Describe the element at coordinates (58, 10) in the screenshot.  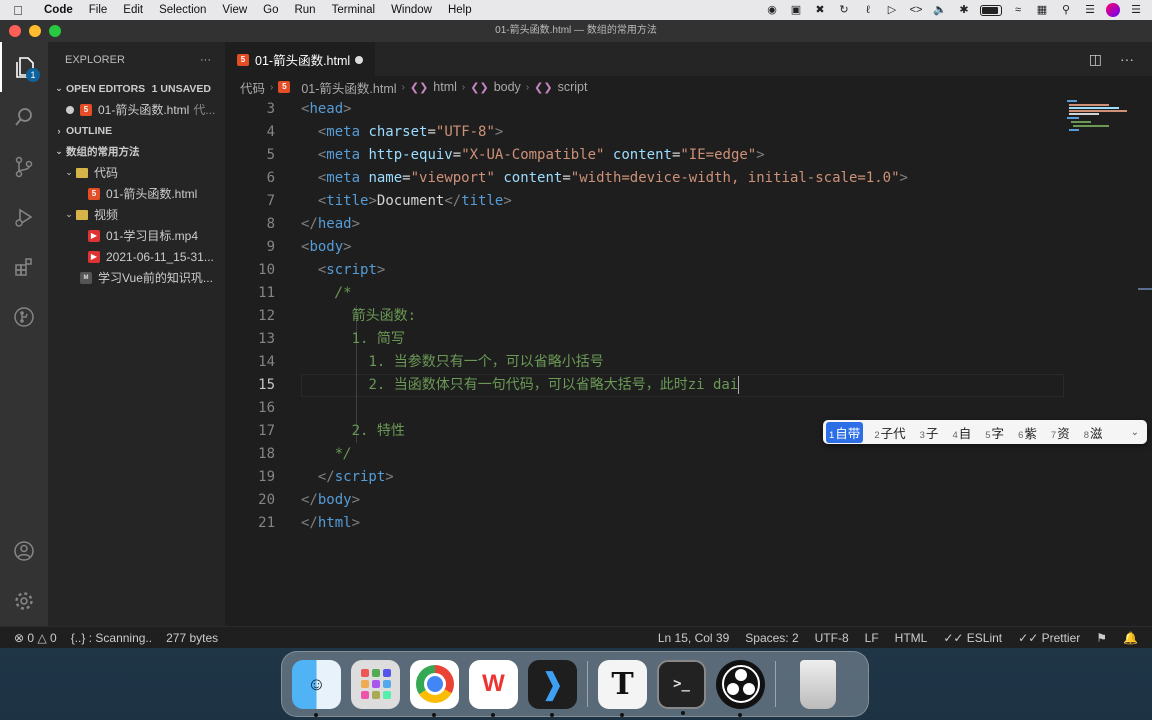
I see `menu-app: Code` at that location.